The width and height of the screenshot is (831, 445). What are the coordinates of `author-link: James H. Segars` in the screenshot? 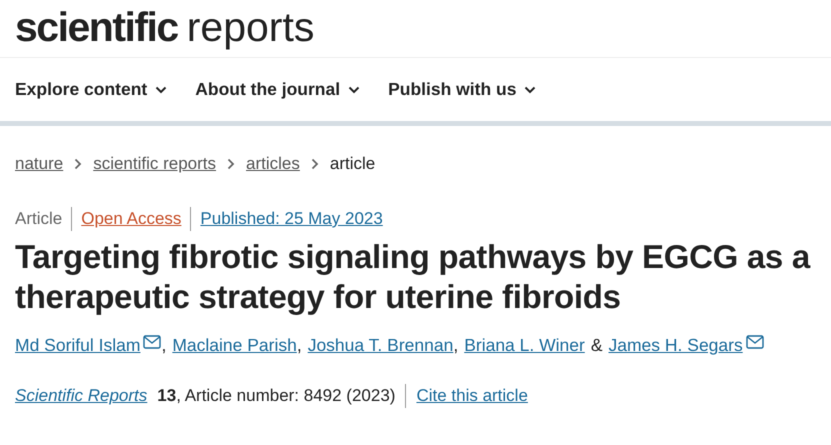 It's located at (675, 345).